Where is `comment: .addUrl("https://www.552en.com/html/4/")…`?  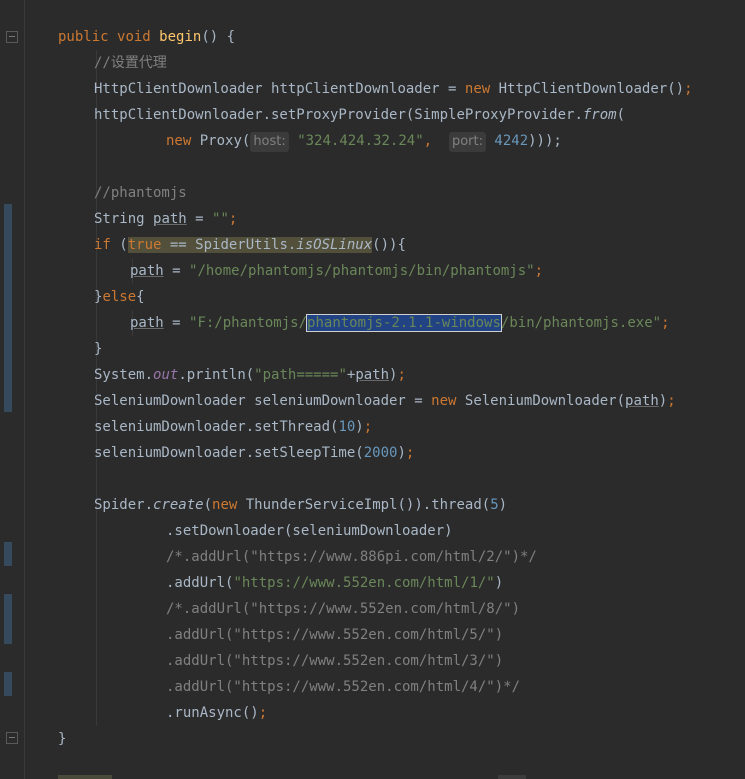 comment: .addUrl("https://www.552en.com/html/4/")… is located at coordinates (343, 687).